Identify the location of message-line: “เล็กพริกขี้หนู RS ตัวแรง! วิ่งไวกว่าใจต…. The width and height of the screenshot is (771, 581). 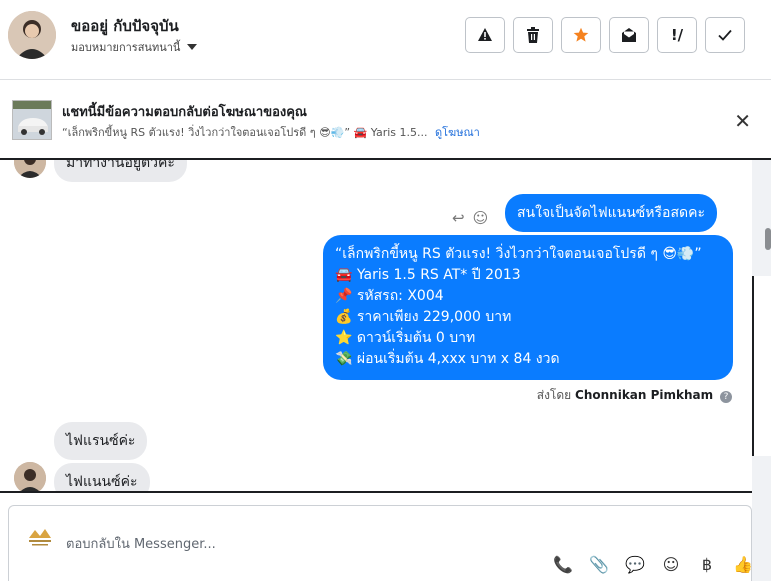
(518, 254).